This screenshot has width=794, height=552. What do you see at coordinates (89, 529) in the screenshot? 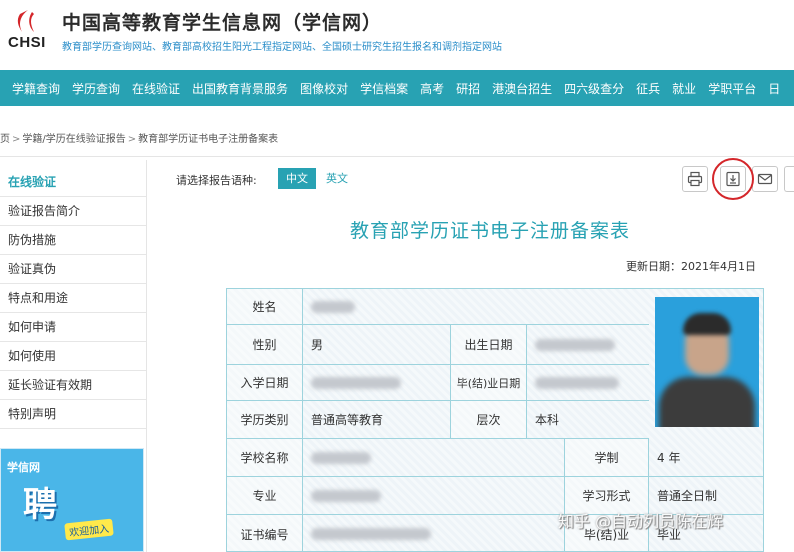
I see `ad-tagline: 欢迎加入` at bounding box center [89, 529].